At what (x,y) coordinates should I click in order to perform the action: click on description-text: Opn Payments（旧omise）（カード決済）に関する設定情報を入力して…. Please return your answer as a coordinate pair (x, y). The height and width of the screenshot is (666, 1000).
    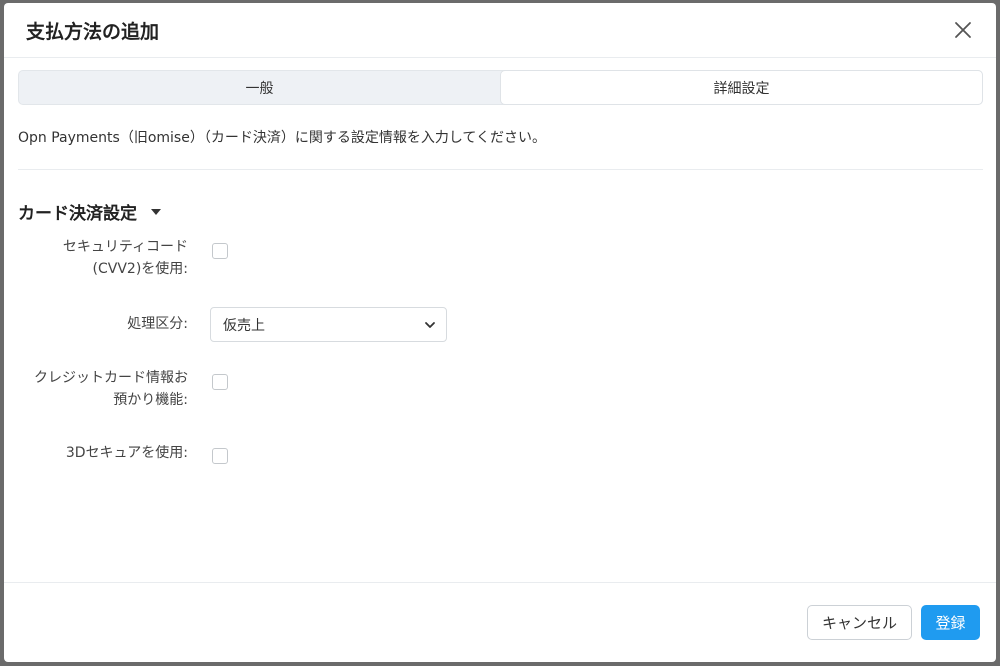
    Looking at the image, I should click on (282, 138).